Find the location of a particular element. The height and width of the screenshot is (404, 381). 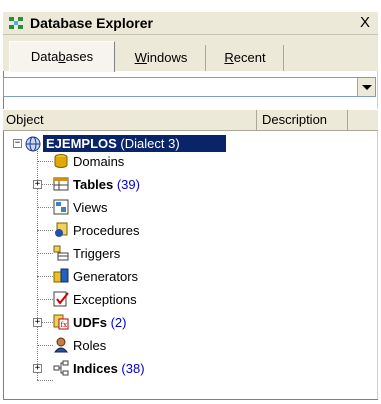

tree-item-label: Triggers is located at coordinates (97, 253).